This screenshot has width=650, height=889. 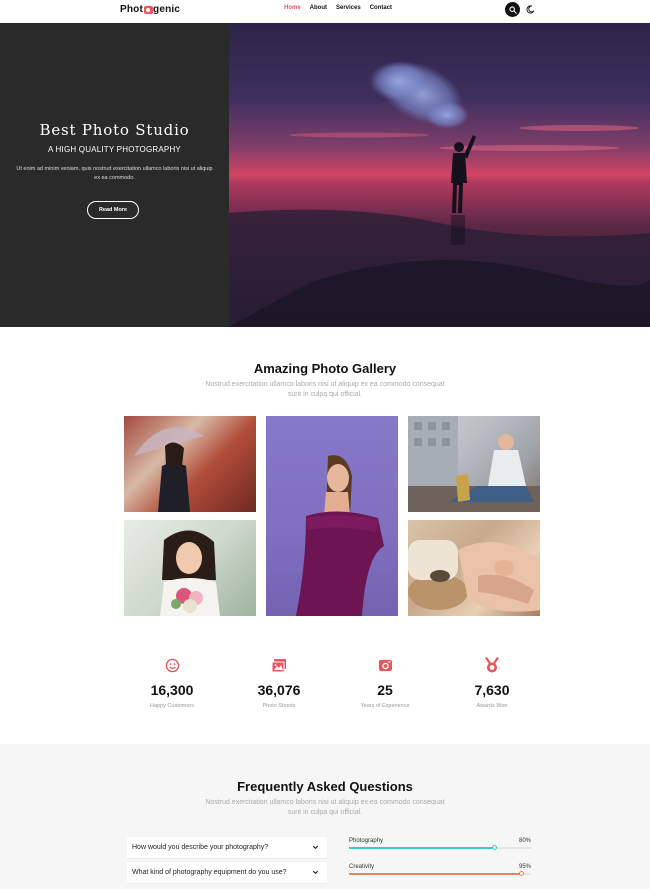 I want to click on stat-happy-customers: 16,300 Happy Customers, so click(x=172, y=683).